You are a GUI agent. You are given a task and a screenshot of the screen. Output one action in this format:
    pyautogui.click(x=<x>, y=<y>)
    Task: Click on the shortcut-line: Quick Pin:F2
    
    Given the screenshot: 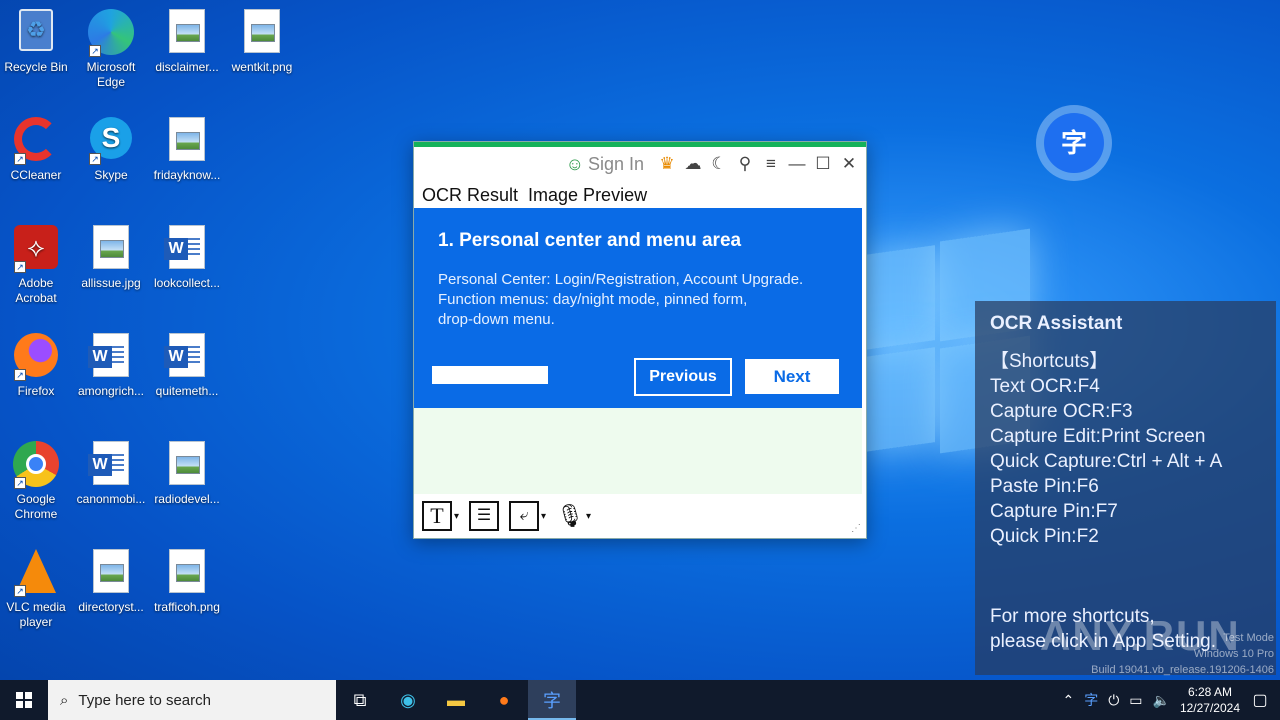 What is the action you would take?
    pyautogui.click(x=1044, y=536)
    